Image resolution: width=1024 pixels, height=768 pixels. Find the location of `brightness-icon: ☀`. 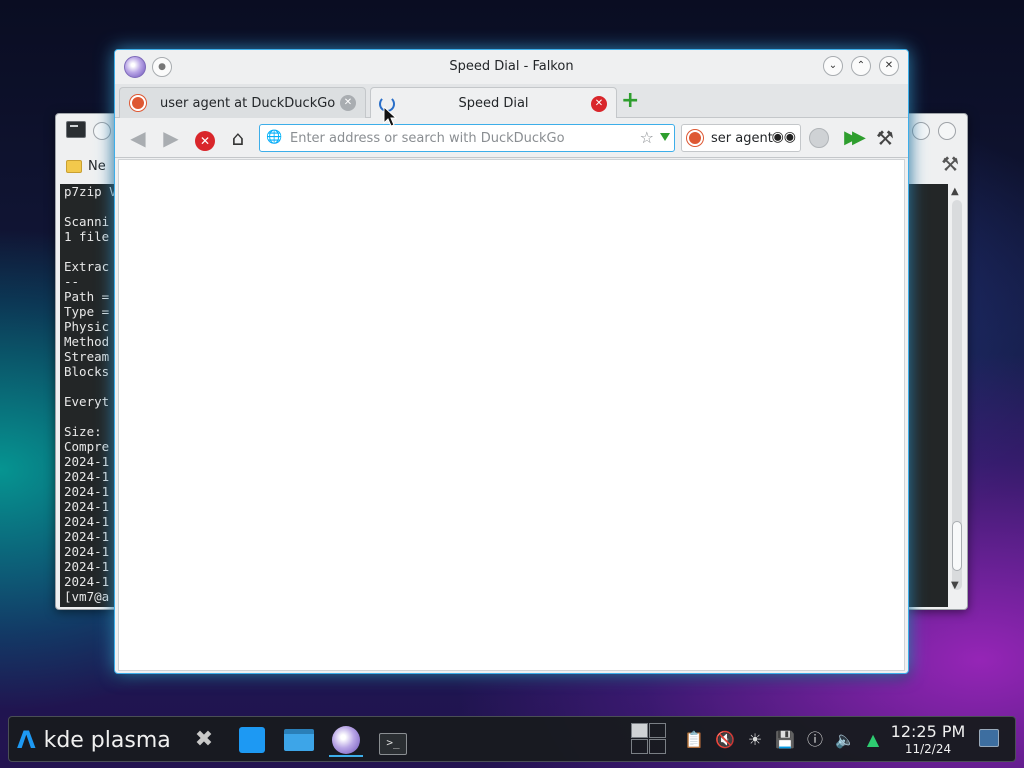

brightness-icon: ☀ is located at coordinates (755, 740).